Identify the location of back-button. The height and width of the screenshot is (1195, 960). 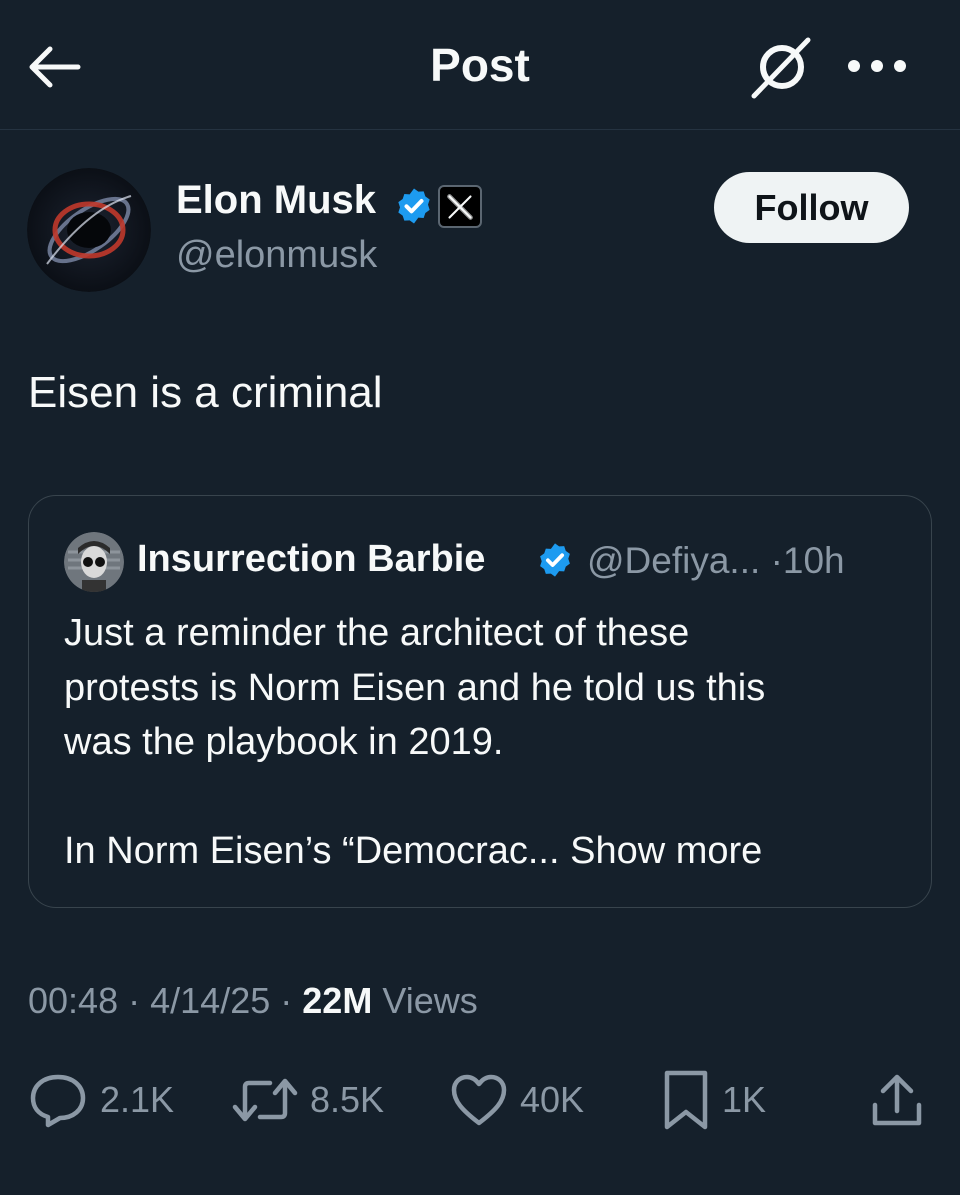
(61, 67).